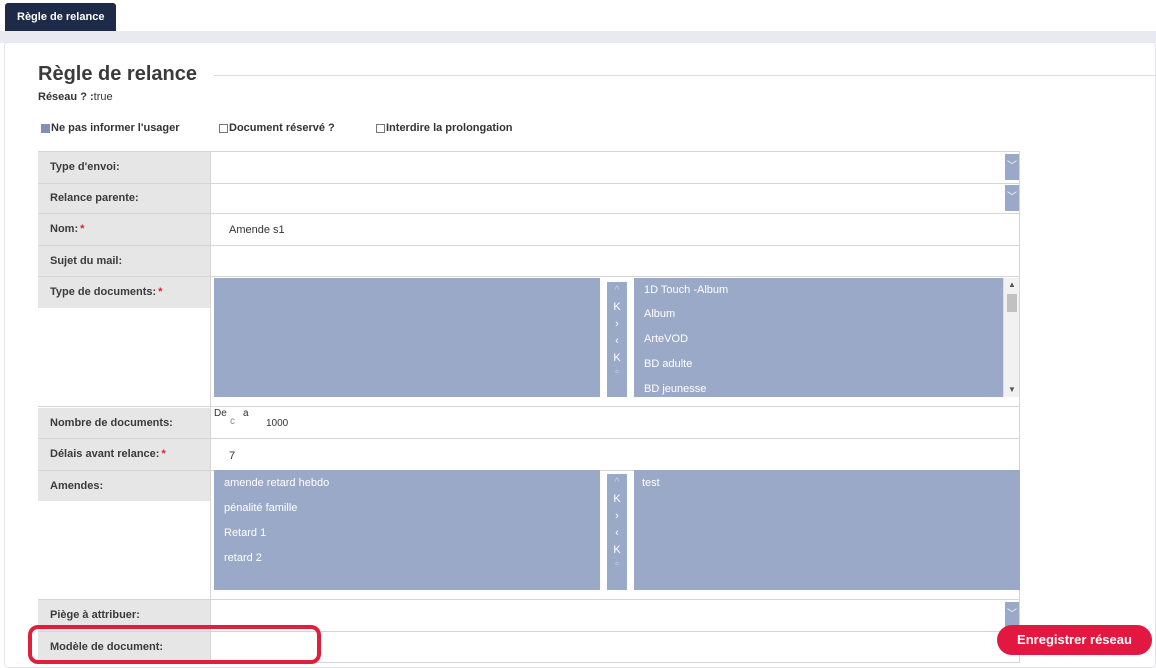 This screenshot has width=1156, height=668. I want to click on relance-parente-select: ﹀, so click(615, 198).